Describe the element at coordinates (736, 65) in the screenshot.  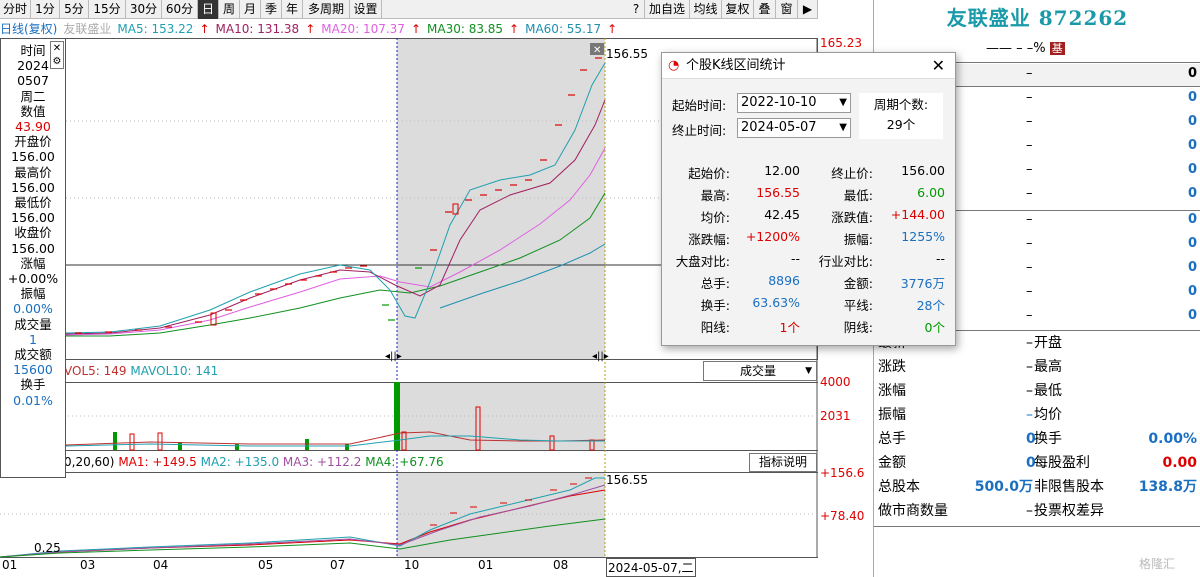
I see `dialog-title: 个股K线区间统计` at that location.